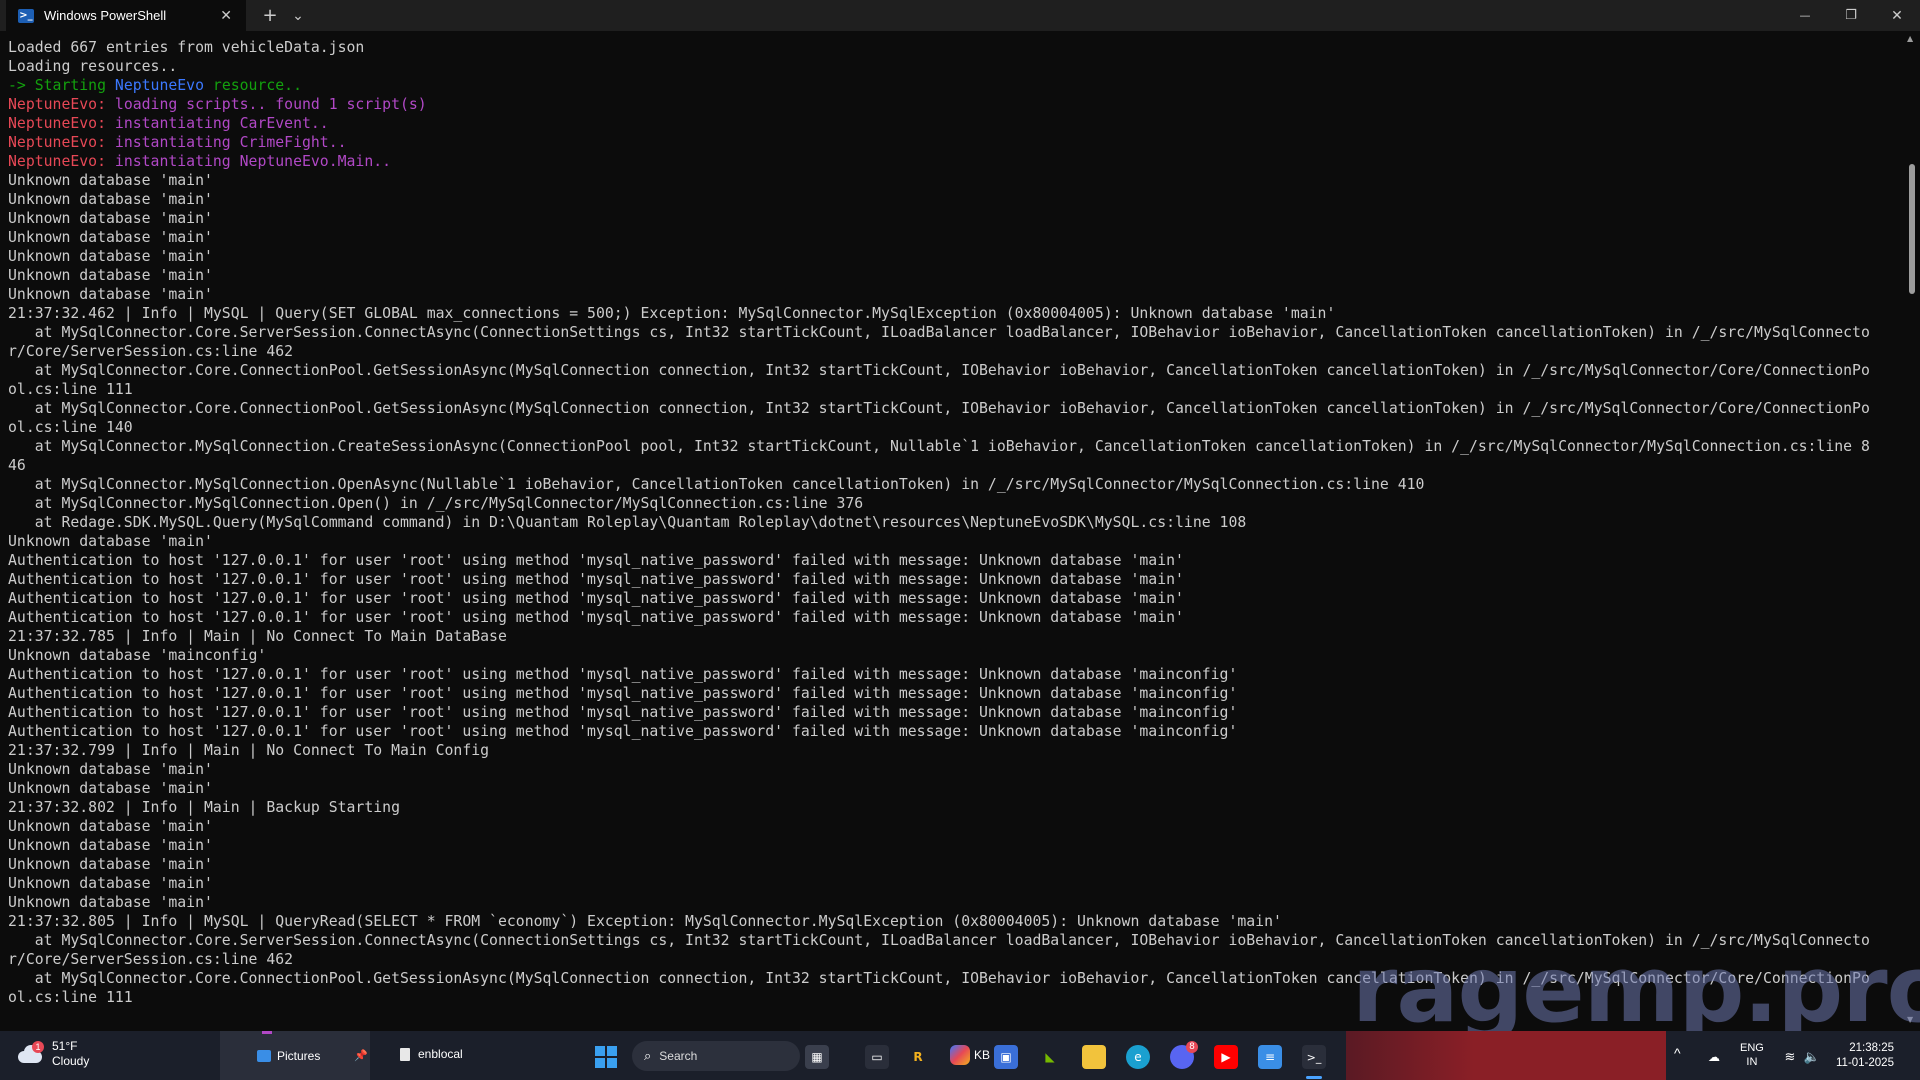  What do you see at coordinates (982, 1055) in the screenshot?
I see `kb-label: KB` at bounding box center [982, 1055].